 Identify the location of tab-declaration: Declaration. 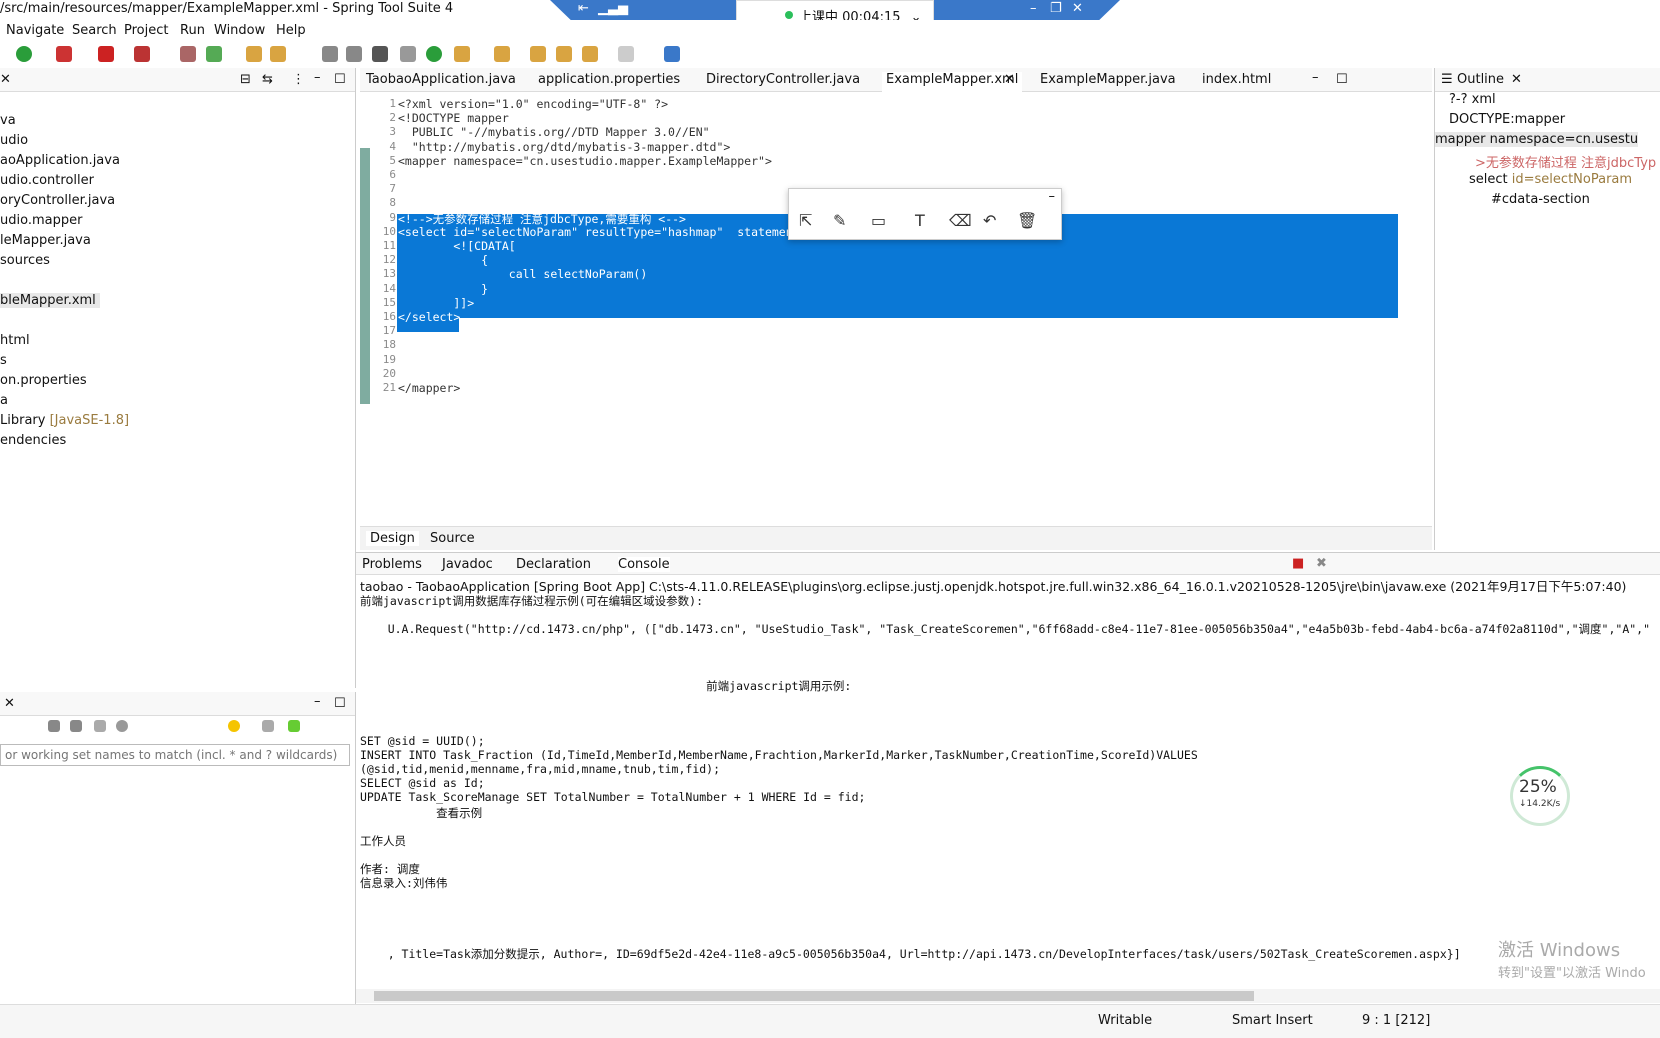
(553, 564).